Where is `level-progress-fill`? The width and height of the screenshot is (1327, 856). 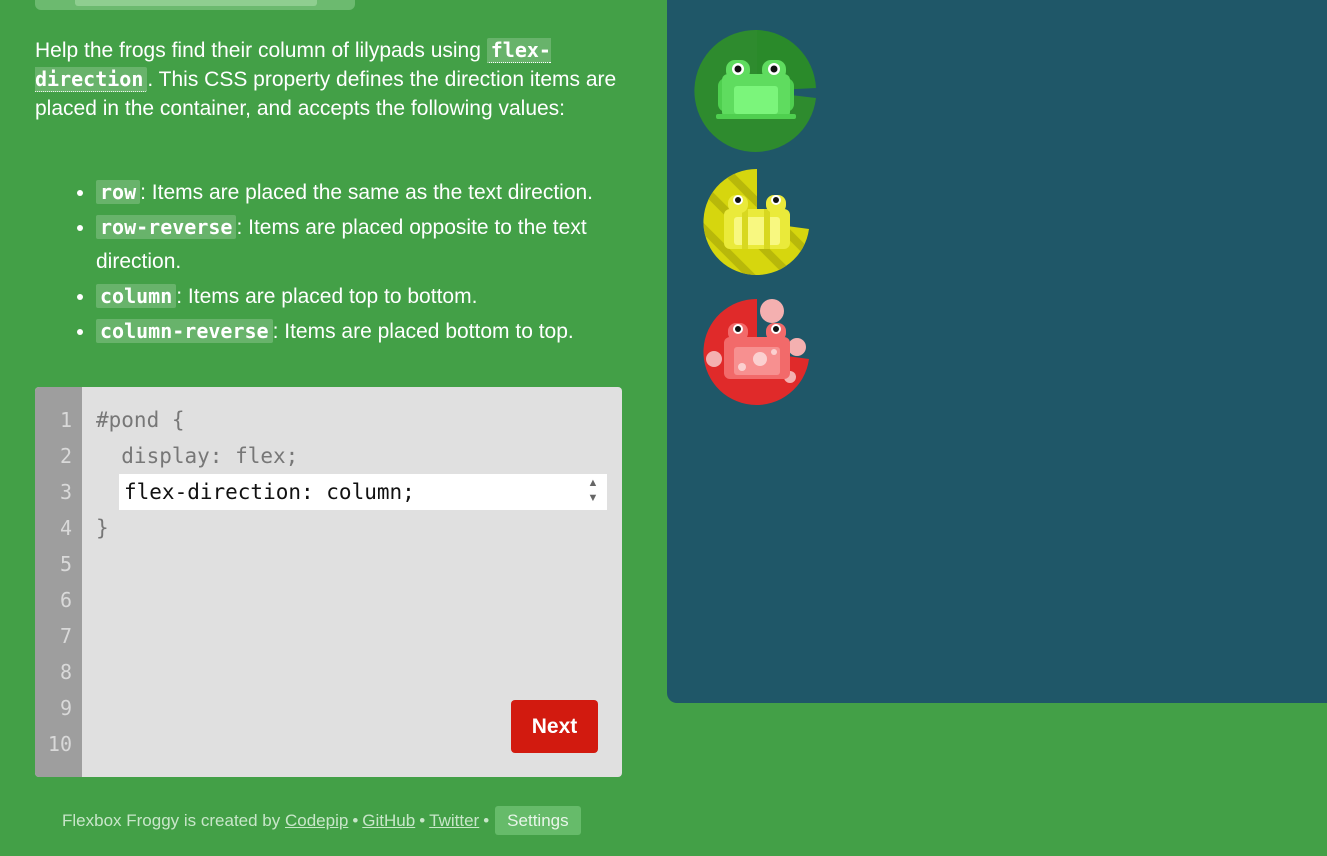
level-progress-fill is located at coordinates (196, 3).